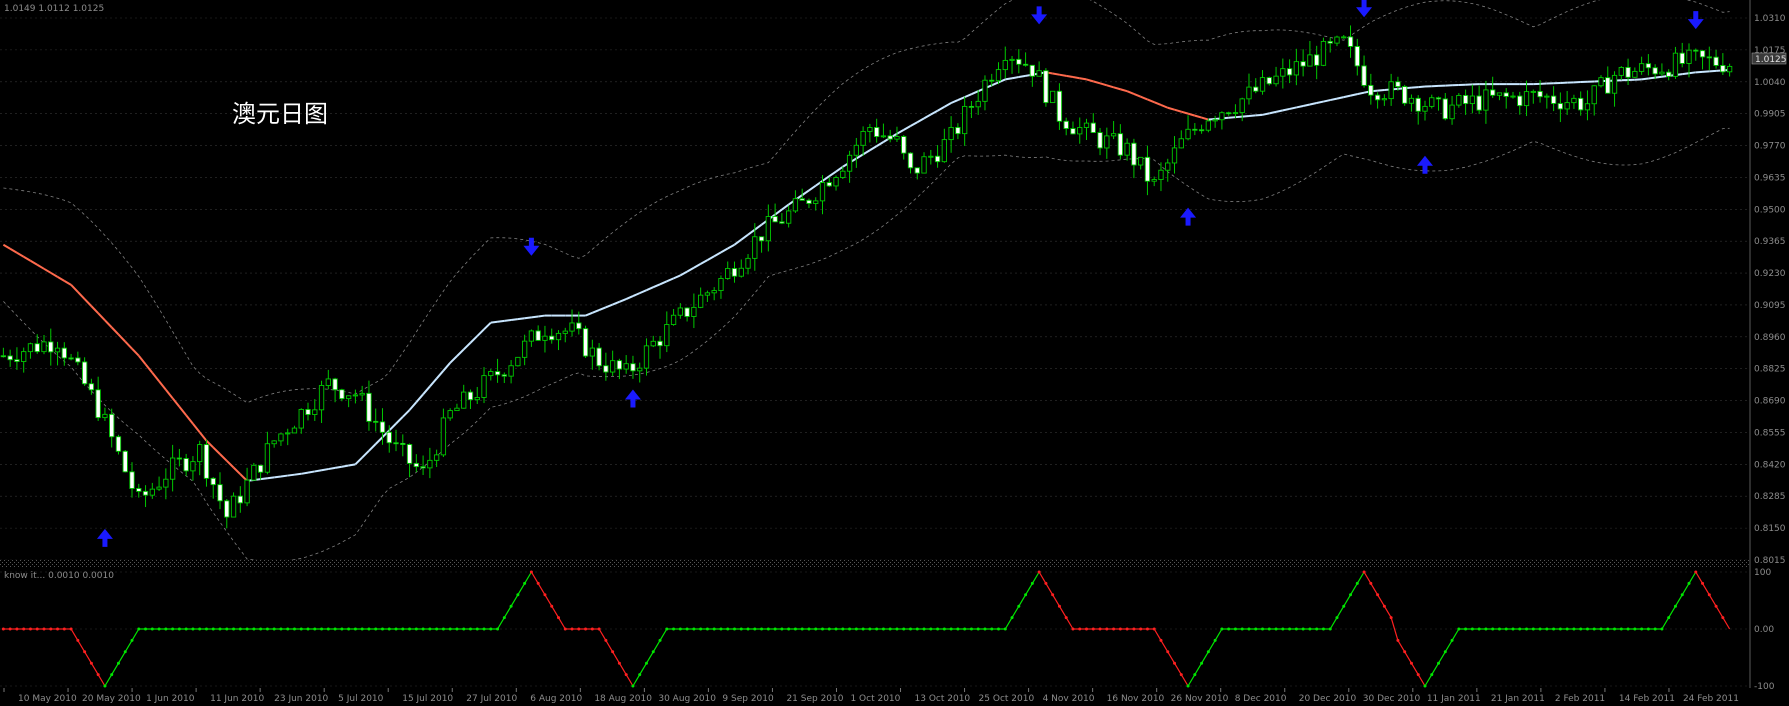  Describe the element at coordinates (1039, 15) in the screenshot. I see `down-arrow-icon` at that location.